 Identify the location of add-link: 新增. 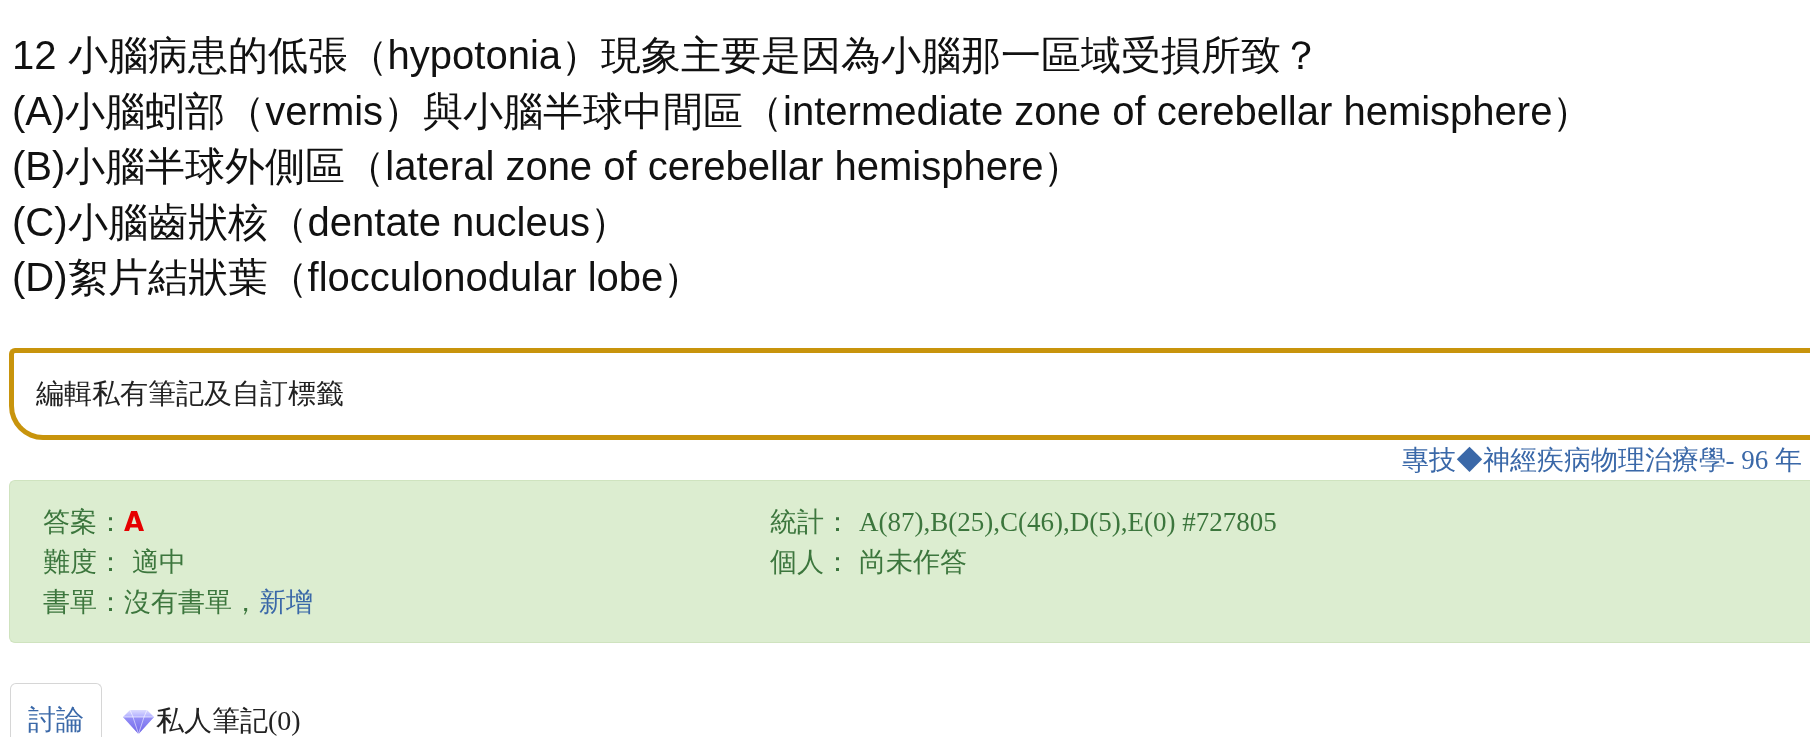
(286, 601).